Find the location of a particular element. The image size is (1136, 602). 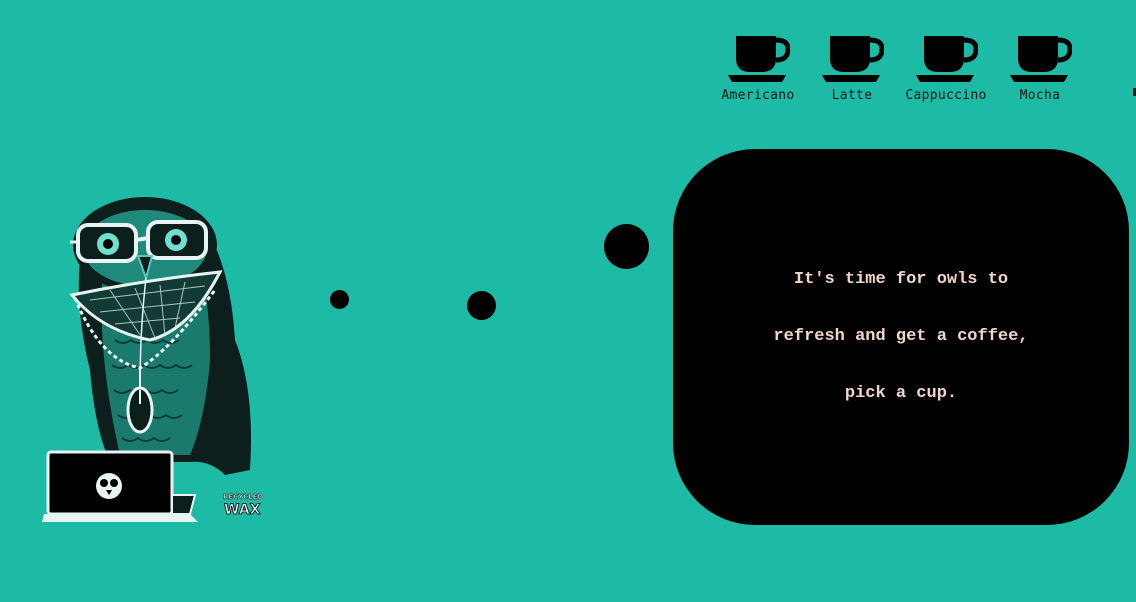

coffee-menu: Americano Latte Cappuccino Mocha is located at coordinates (899, 68).